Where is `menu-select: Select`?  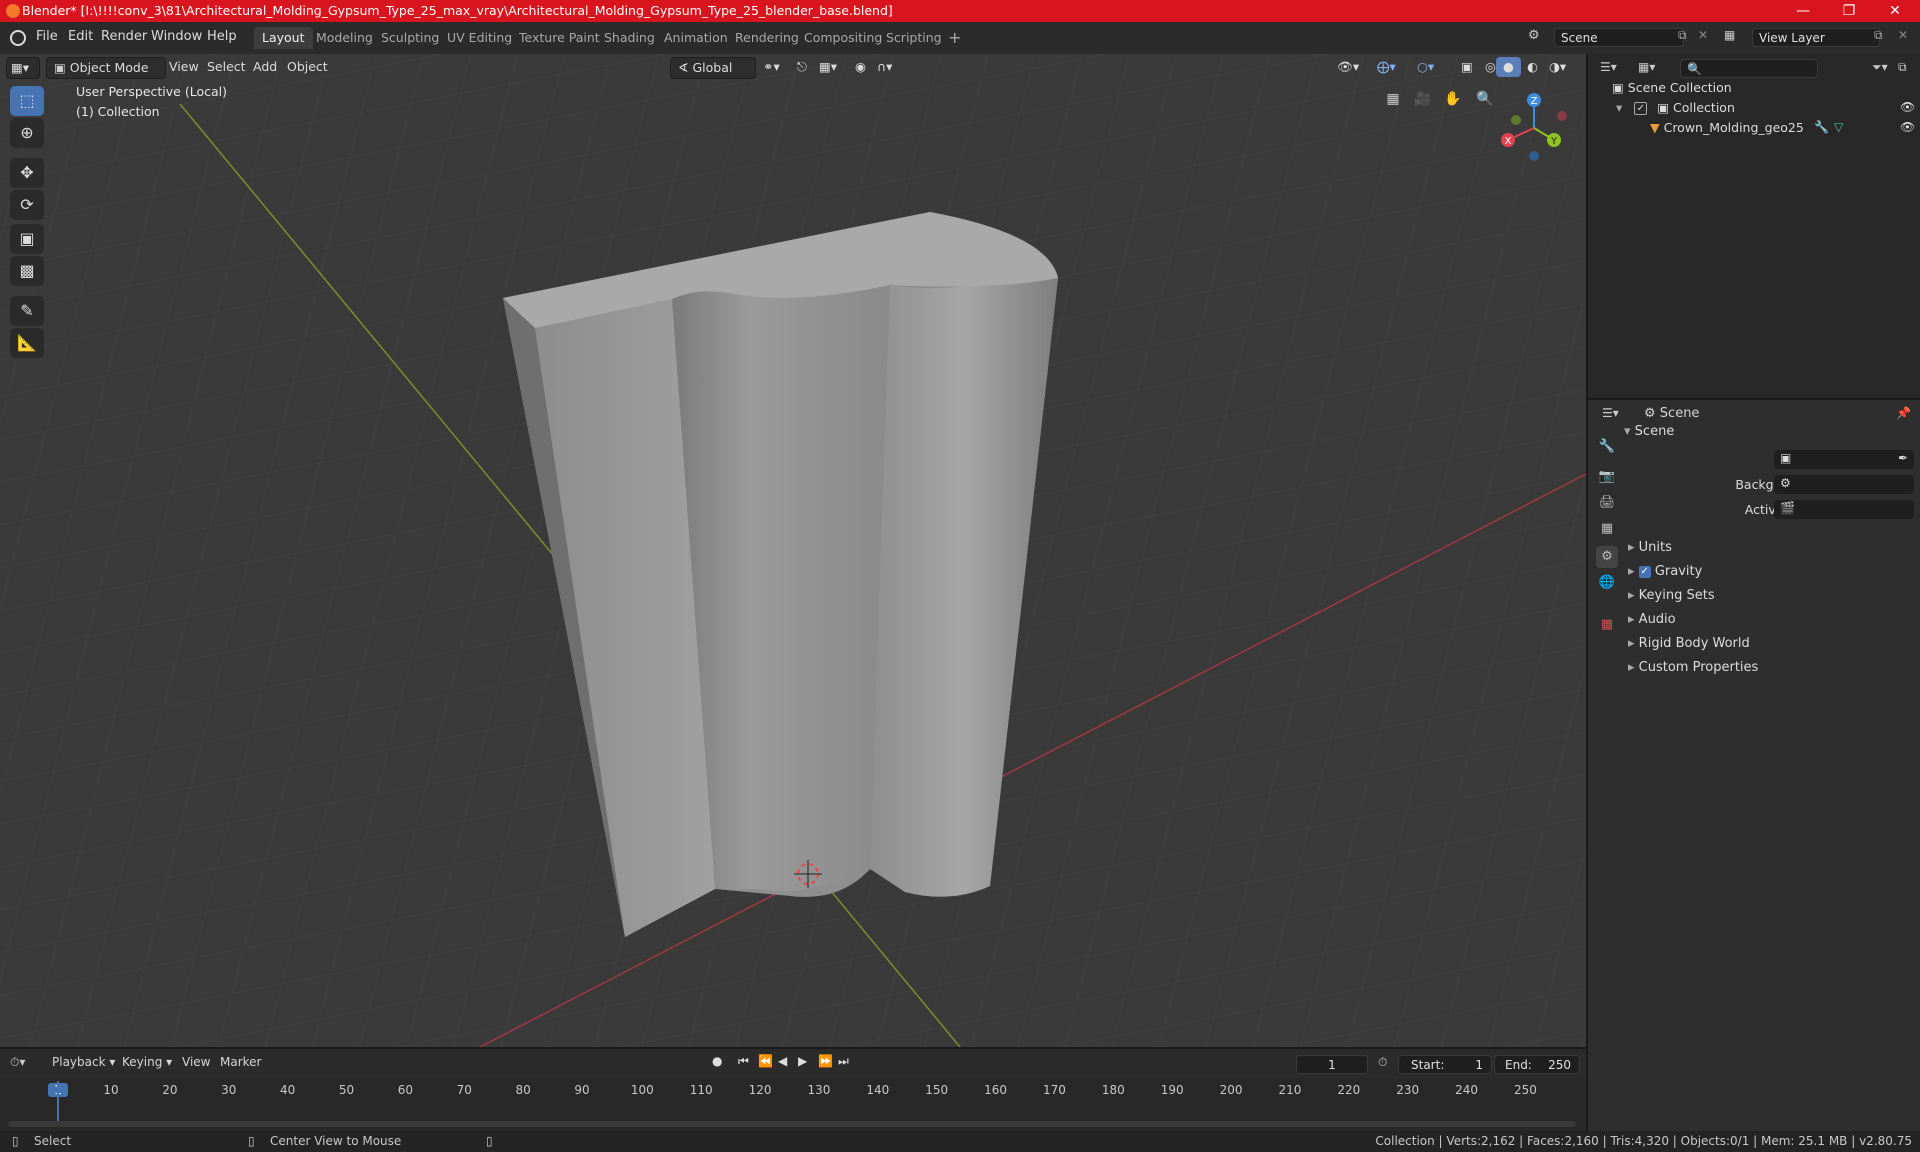
menu-select: Select is located at coordinates (226, 67).